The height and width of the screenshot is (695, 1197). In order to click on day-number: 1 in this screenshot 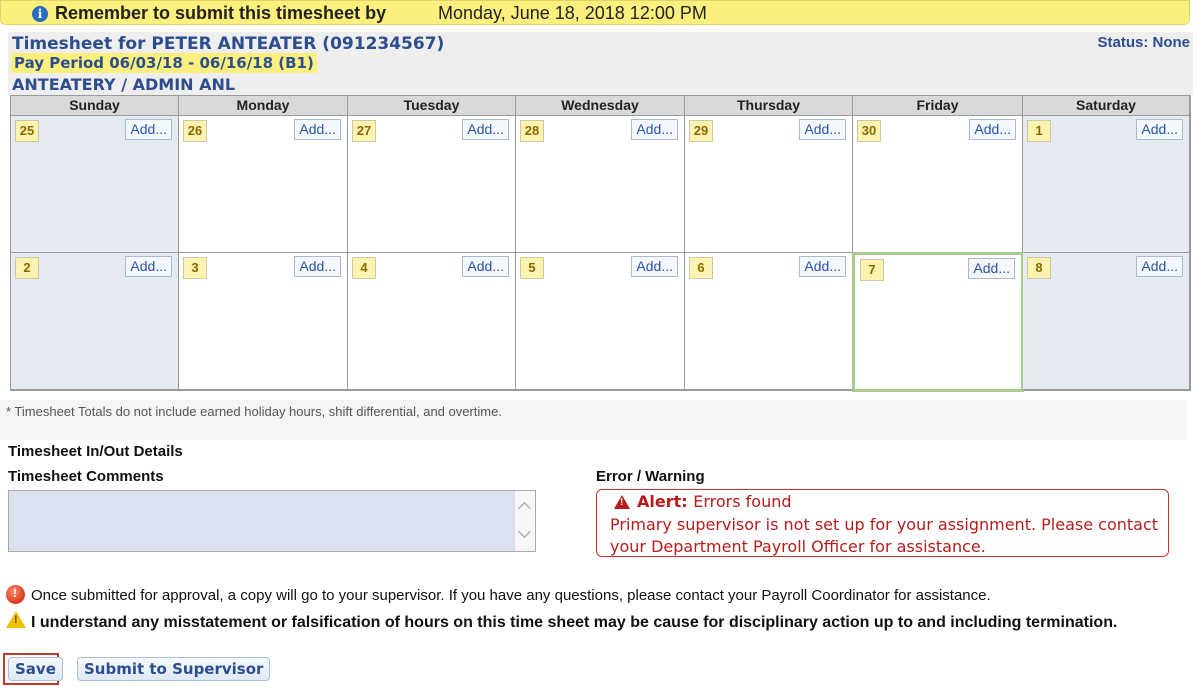, I will do `click(1039, 131)`.